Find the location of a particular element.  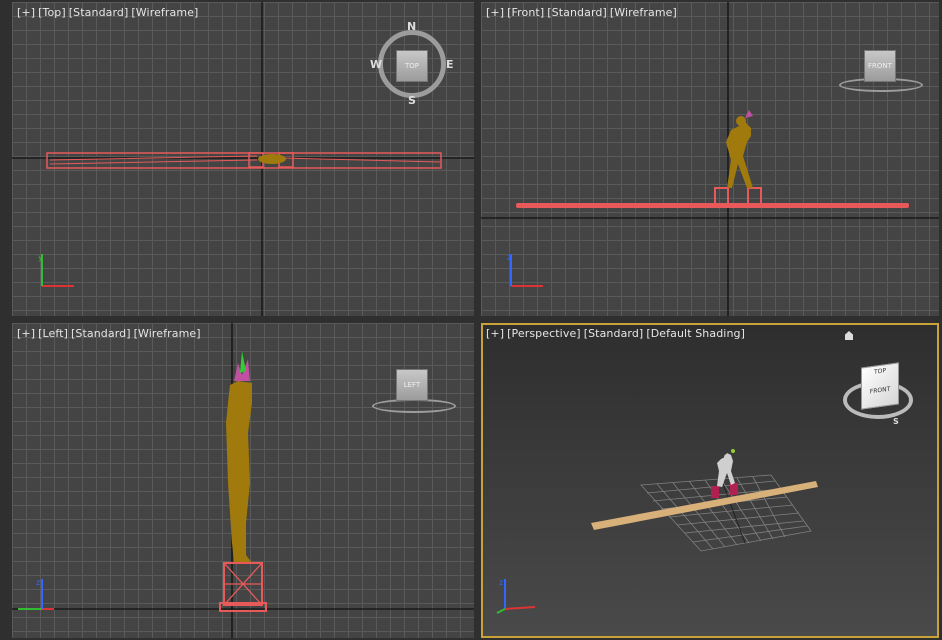

viewcube-top: TOP is located at coordinates (412, 66).